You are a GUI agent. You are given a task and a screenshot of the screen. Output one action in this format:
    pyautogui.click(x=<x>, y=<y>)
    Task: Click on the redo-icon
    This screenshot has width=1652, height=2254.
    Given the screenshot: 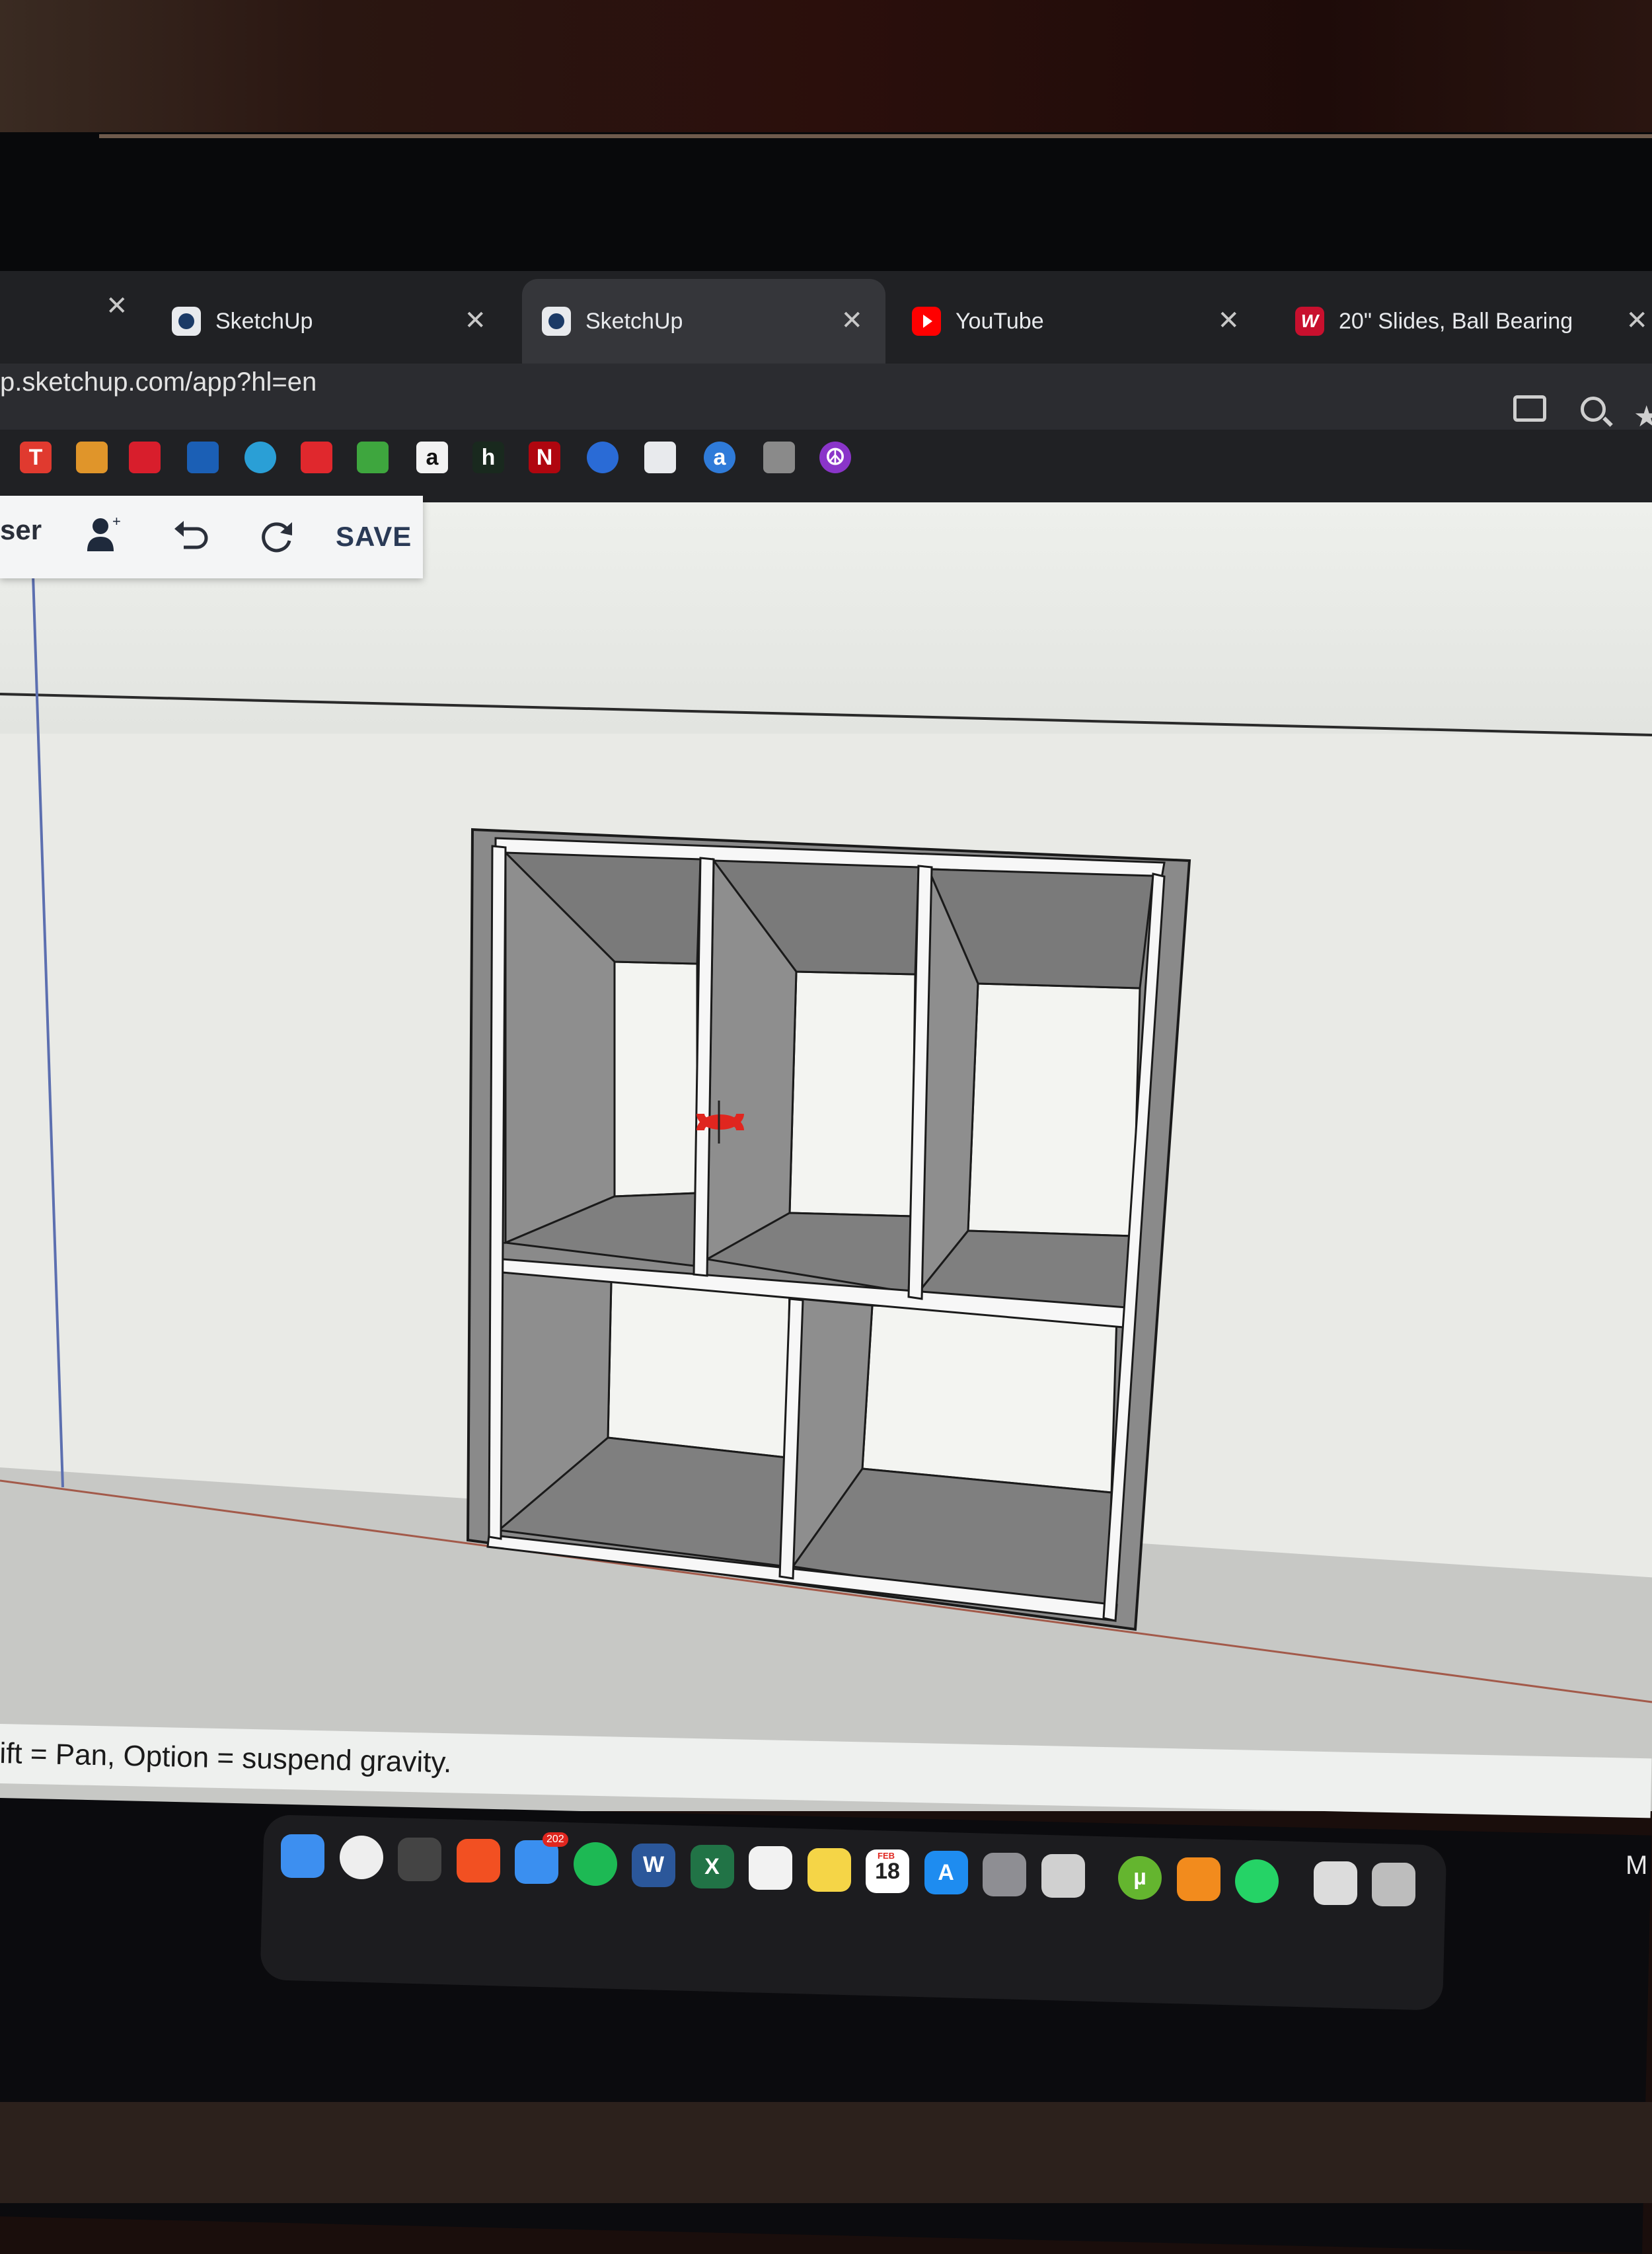 What is the action you would take?
    pyautogui.click(x=276, y=535)
    